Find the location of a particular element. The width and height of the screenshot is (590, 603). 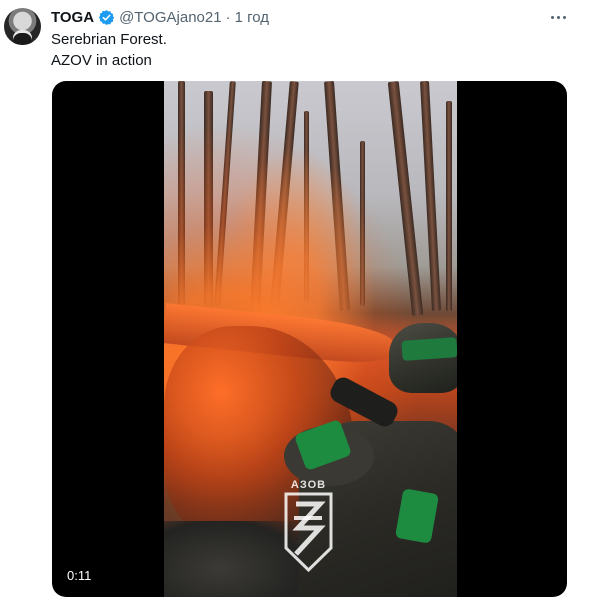

author-handle: @TOGAjano21 is located at coordinates (170, 17).